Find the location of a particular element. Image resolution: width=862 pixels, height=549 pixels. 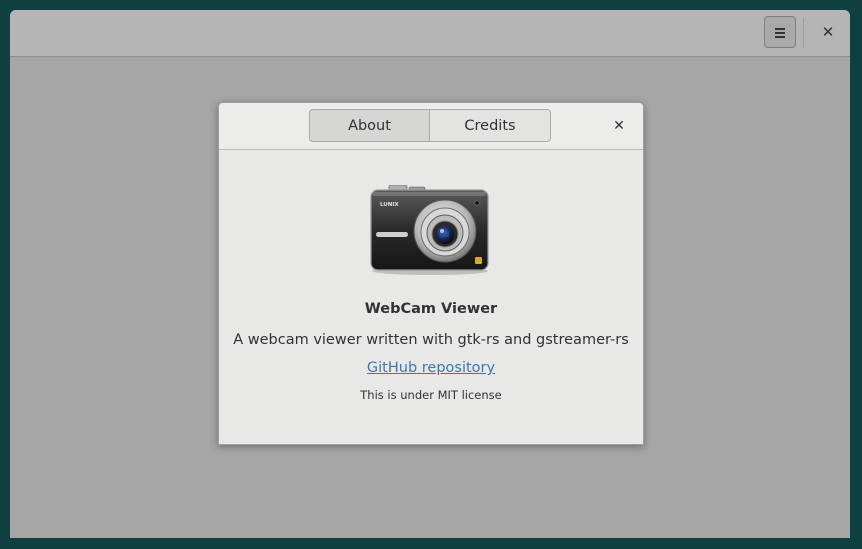

dialog-header: About Credits ✕ is located at coordinates (431, 126).